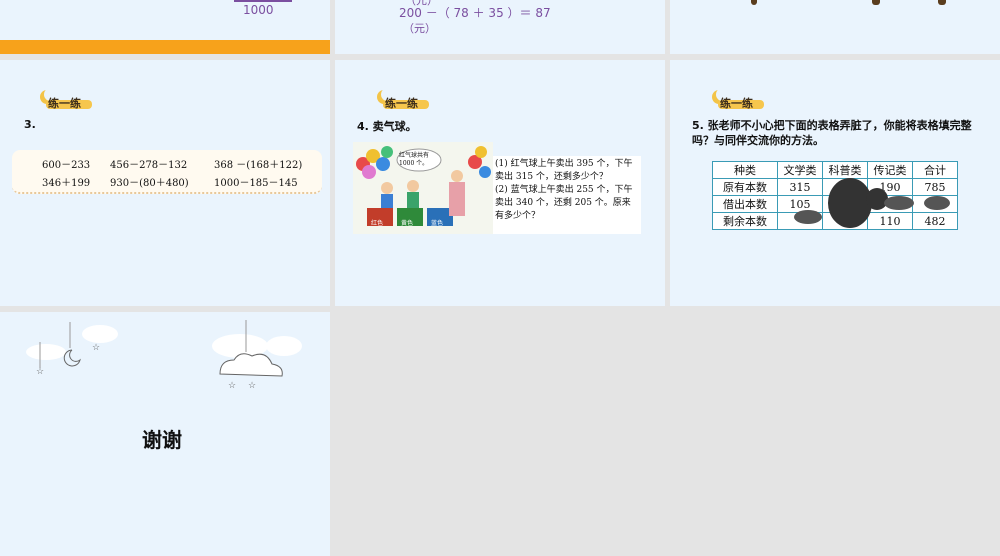  Describe the element at coordinates (890, 170) in the screenshot. I see `header-biography: 传记类` at that location.